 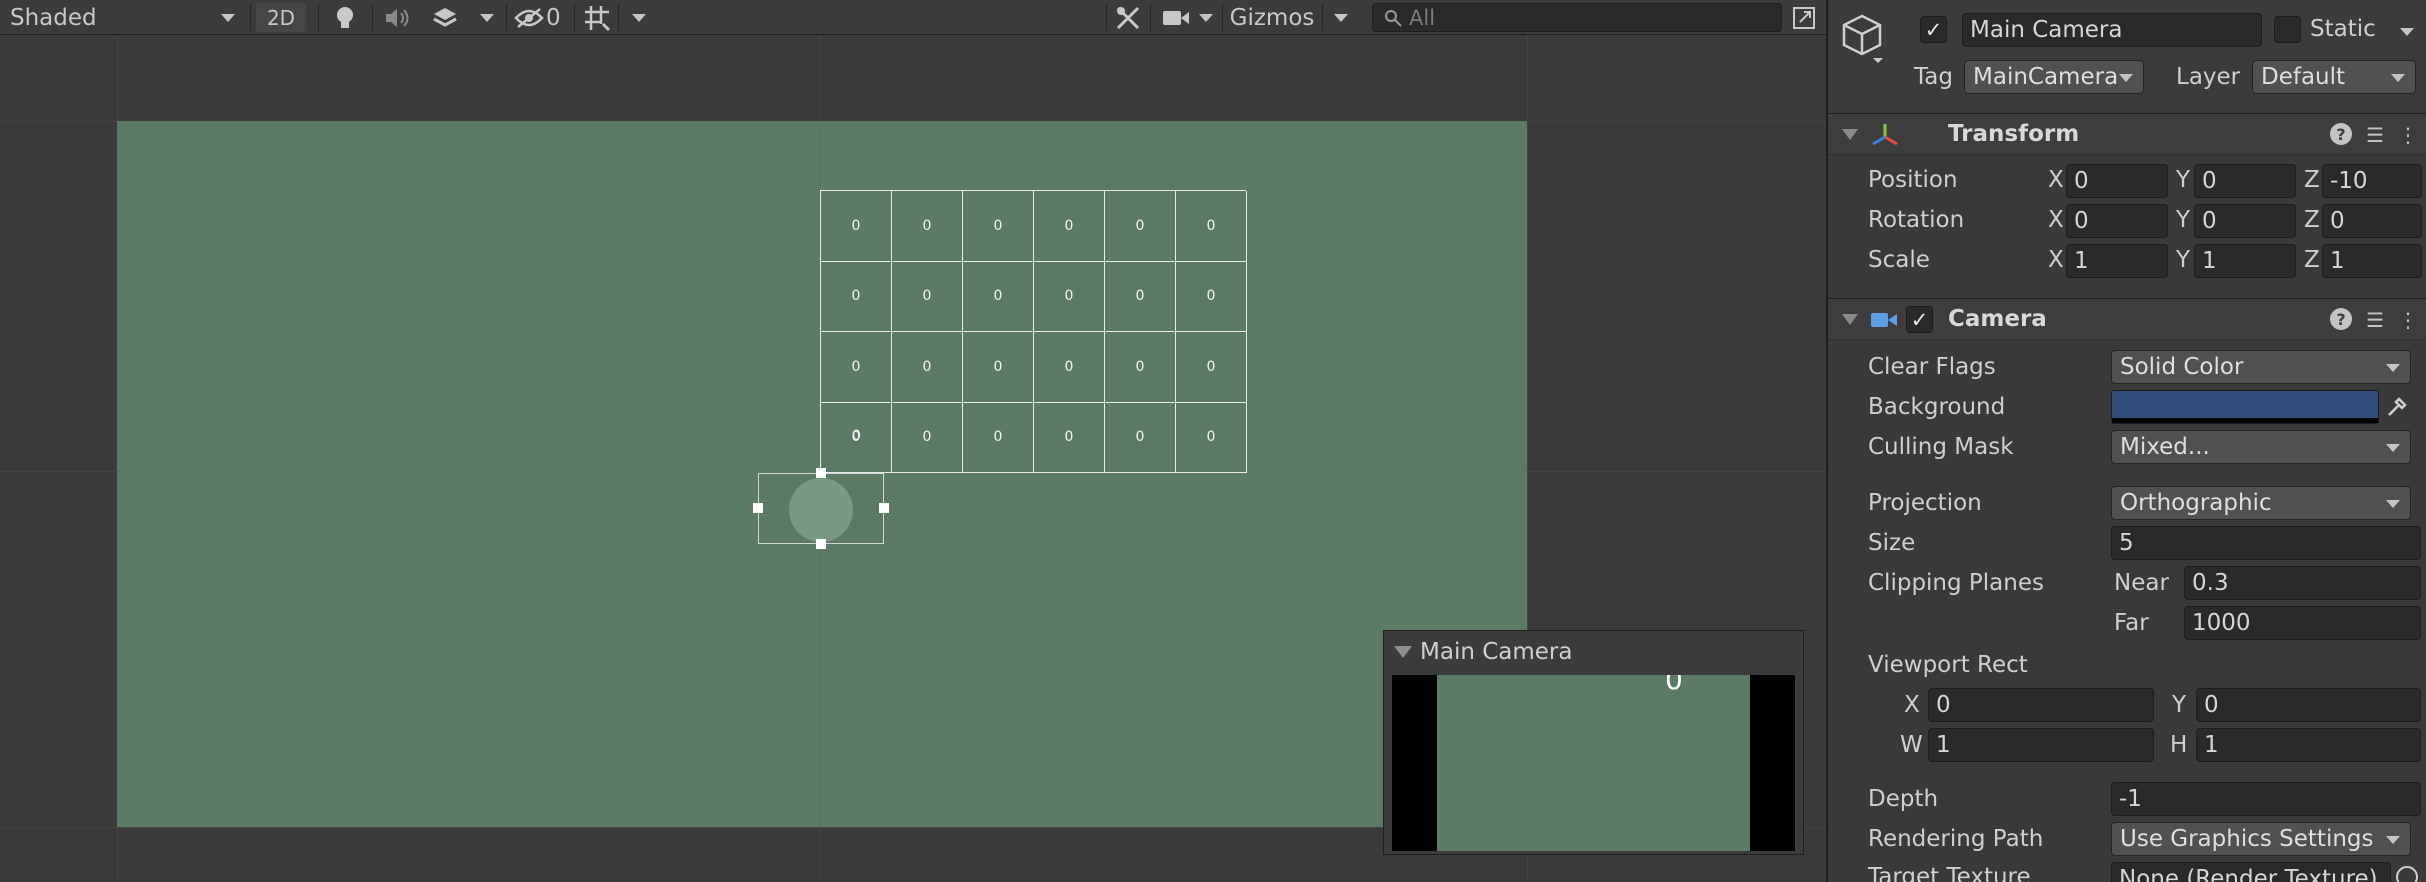 What do you see at coordinates (2261, 367) in the screenshot?
I see `clear-flags-dropdown: Solid Color` at bounding box center [2261, 367].